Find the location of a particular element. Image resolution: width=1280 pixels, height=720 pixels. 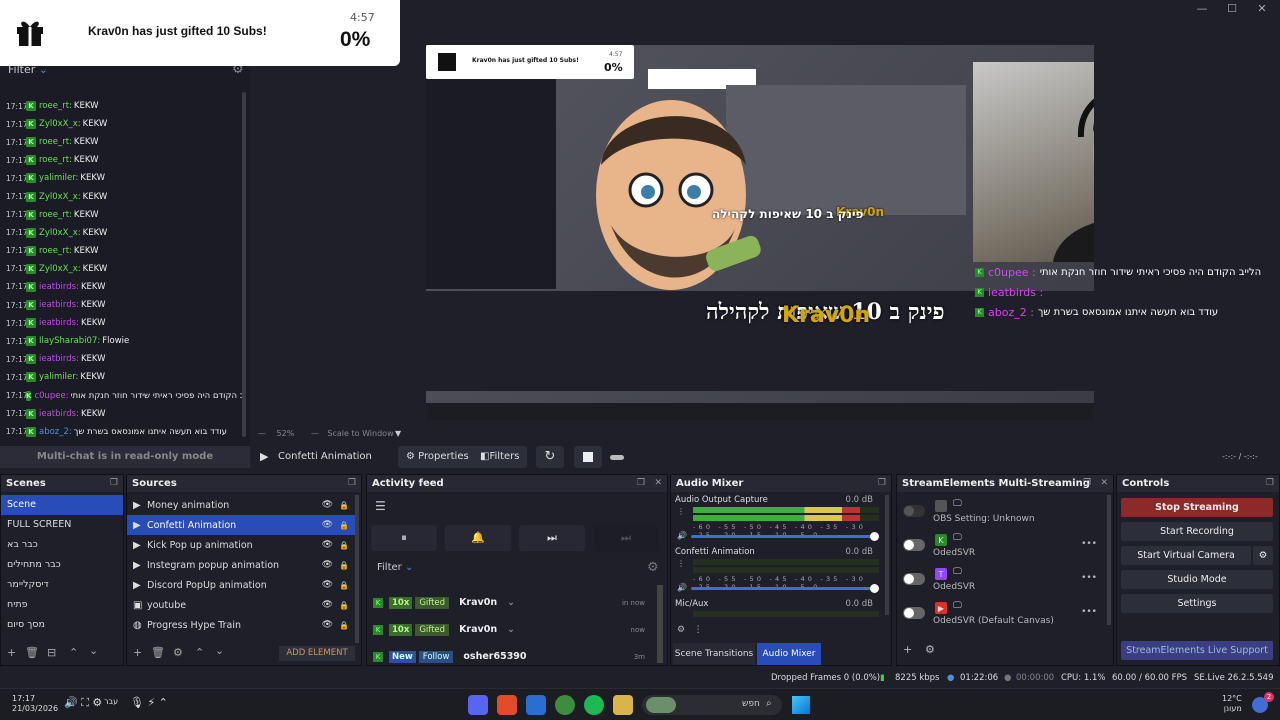

bell-icon: 🔔 is located at coordinates (478, 538).